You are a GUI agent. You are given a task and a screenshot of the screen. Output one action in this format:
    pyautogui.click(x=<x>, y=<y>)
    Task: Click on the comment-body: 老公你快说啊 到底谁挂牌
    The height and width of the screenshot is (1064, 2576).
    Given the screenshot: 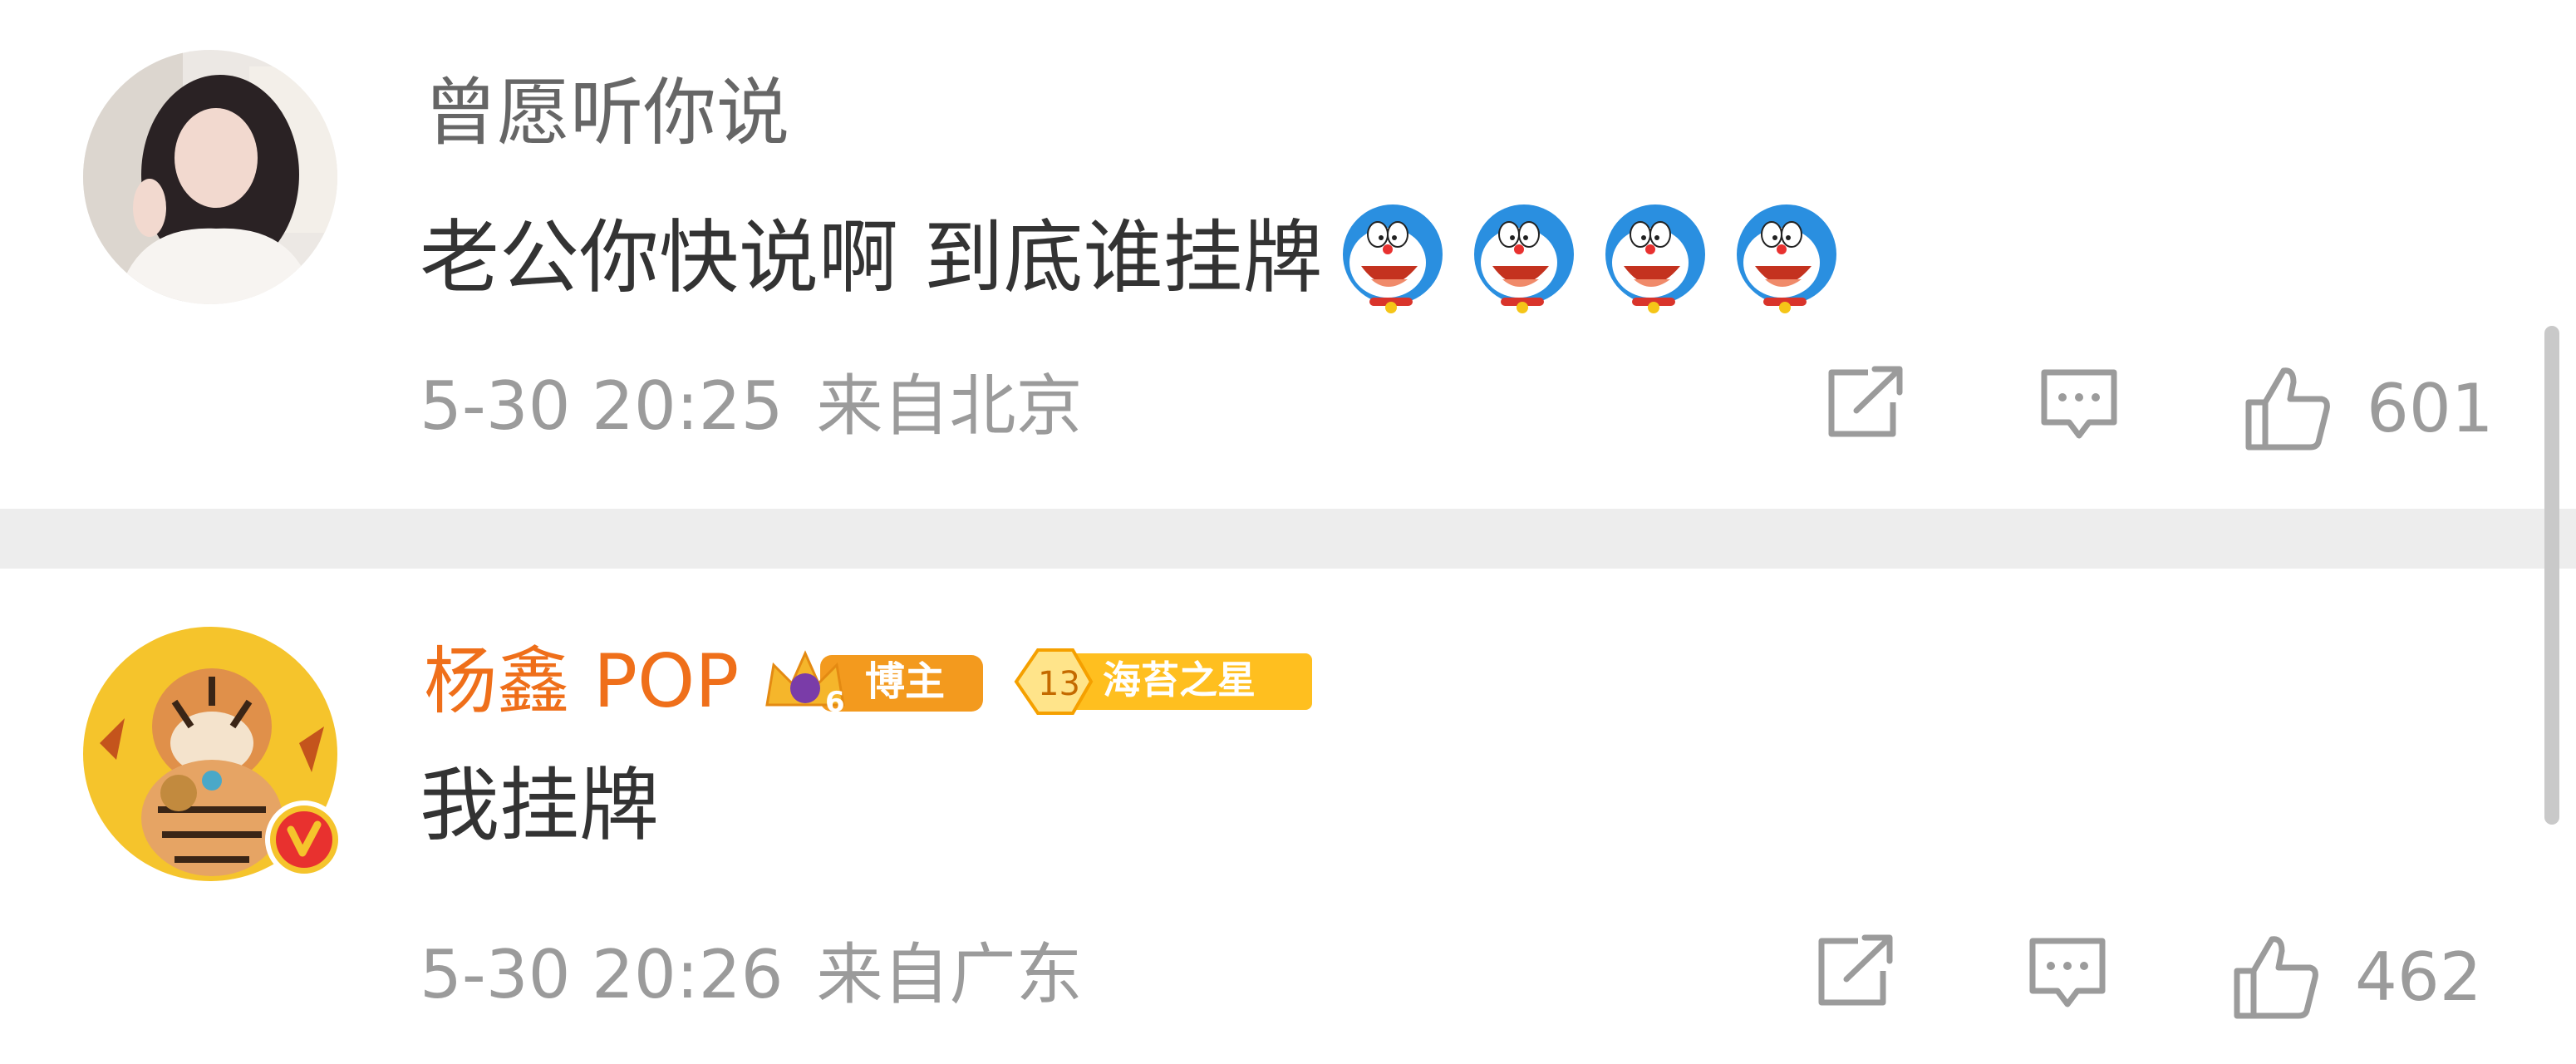 What is the action you would take?
    pyautogui.click(x=871, y=257)
    